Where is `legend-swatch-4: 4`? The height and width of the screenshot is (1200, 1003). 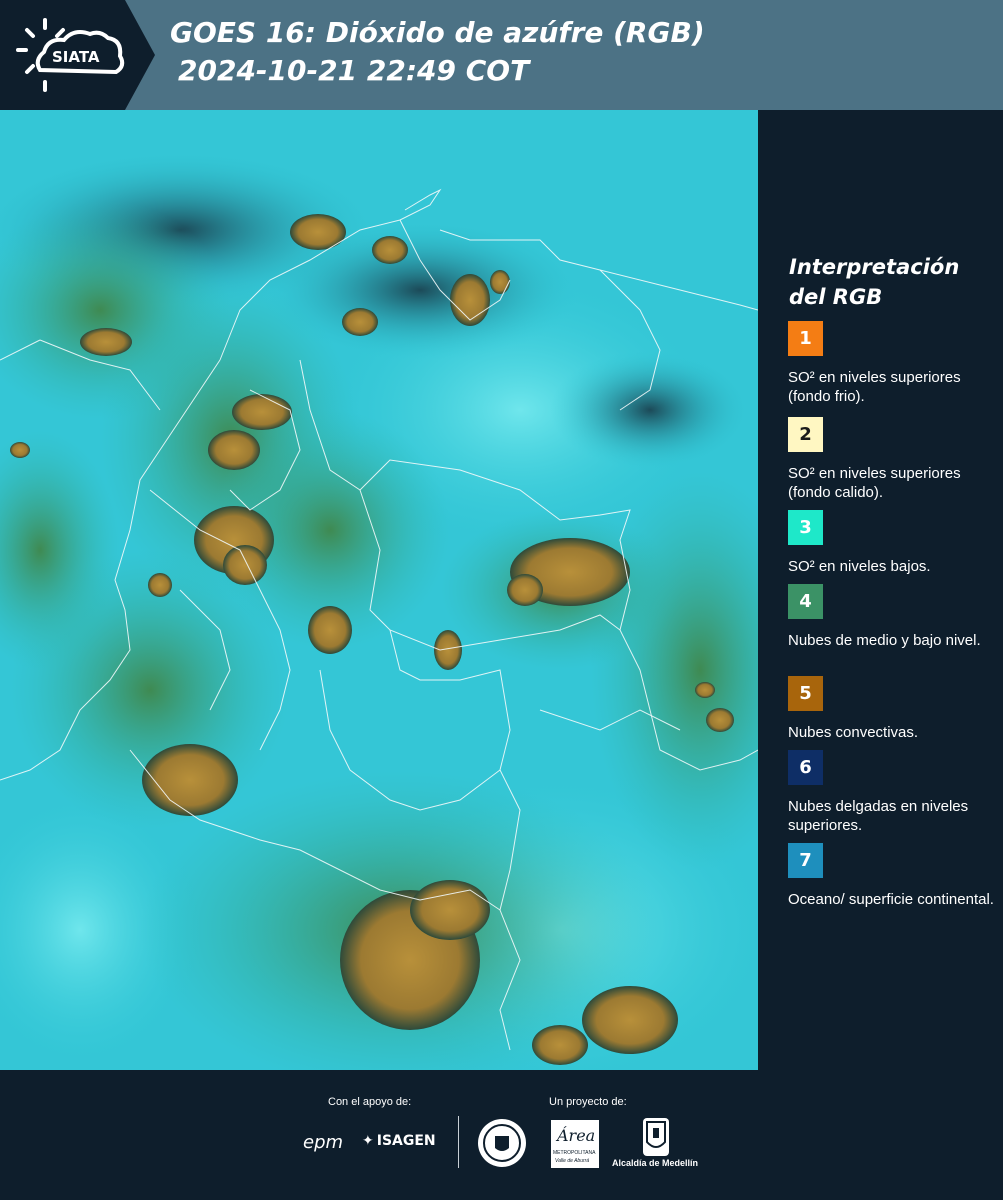 legend-swatch-4: 4 is located at coordinates (805, 601).